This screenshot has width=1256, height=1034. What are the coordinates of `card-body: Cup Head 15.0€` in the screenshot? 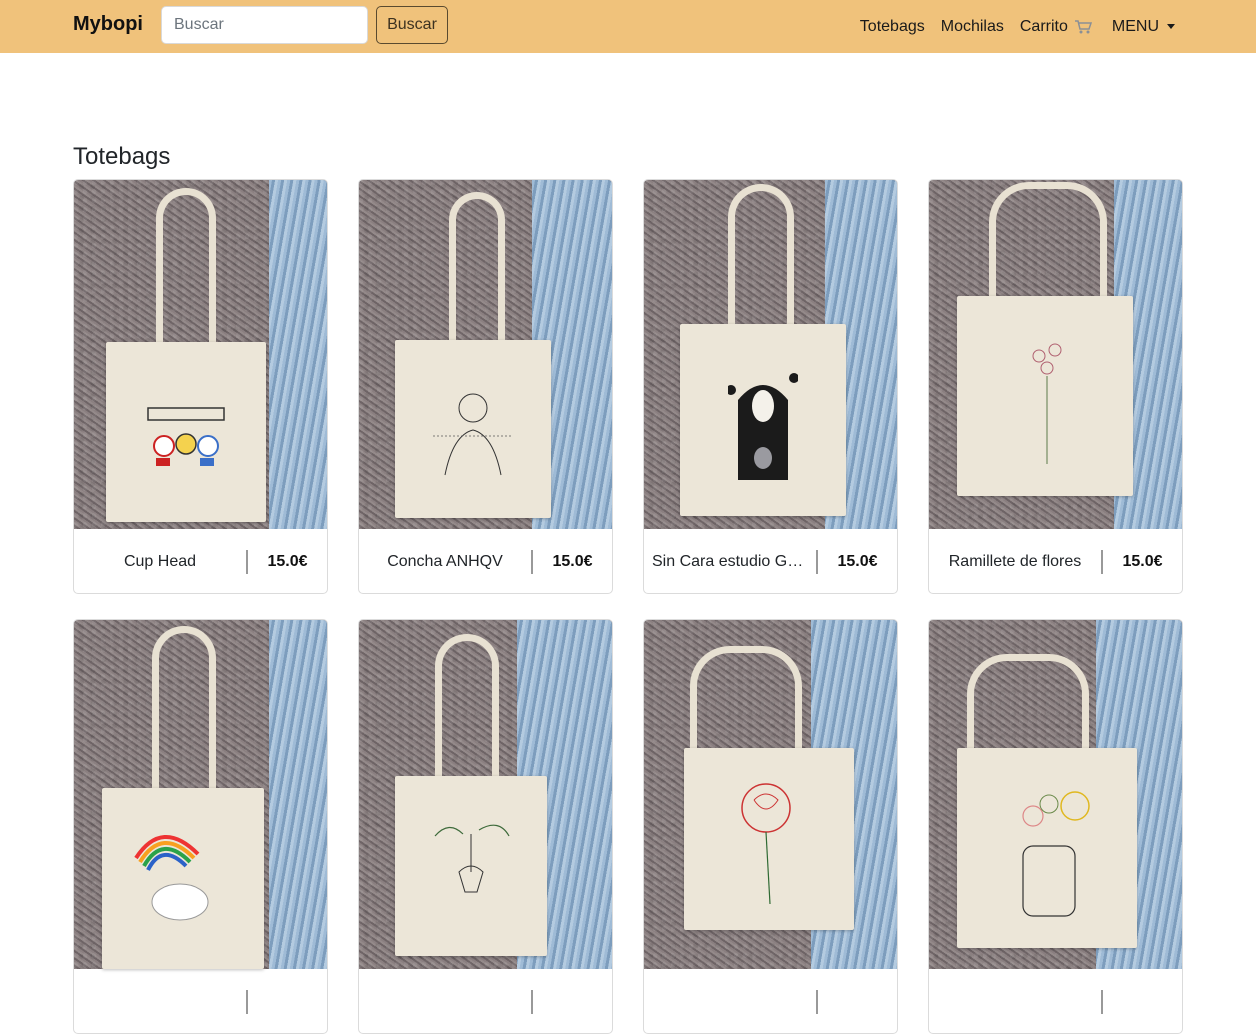 It's located at (200, 561).